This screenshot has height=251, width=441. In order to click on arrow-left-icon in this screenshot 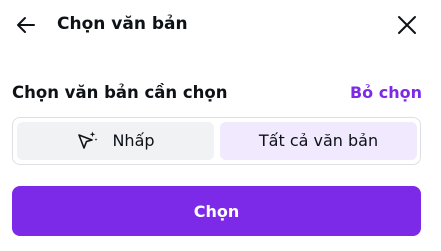, I will do `click(26, 25)`.